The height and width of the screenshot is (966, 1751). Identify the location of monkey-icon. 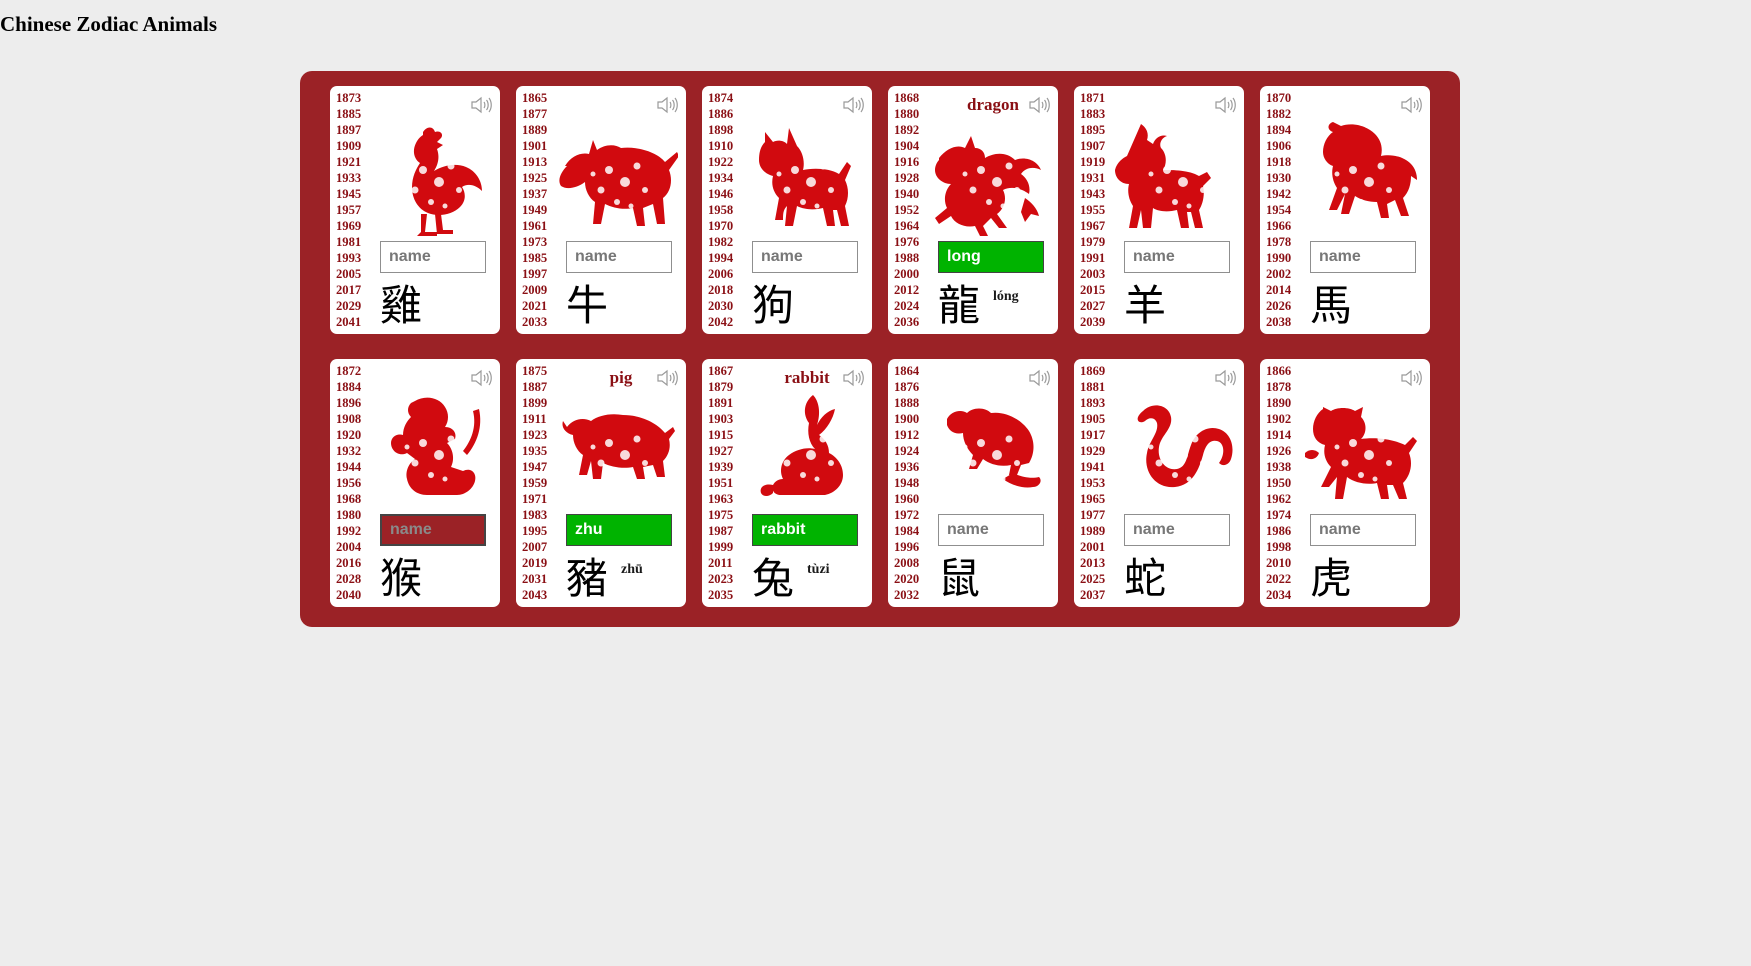
(431, 450).